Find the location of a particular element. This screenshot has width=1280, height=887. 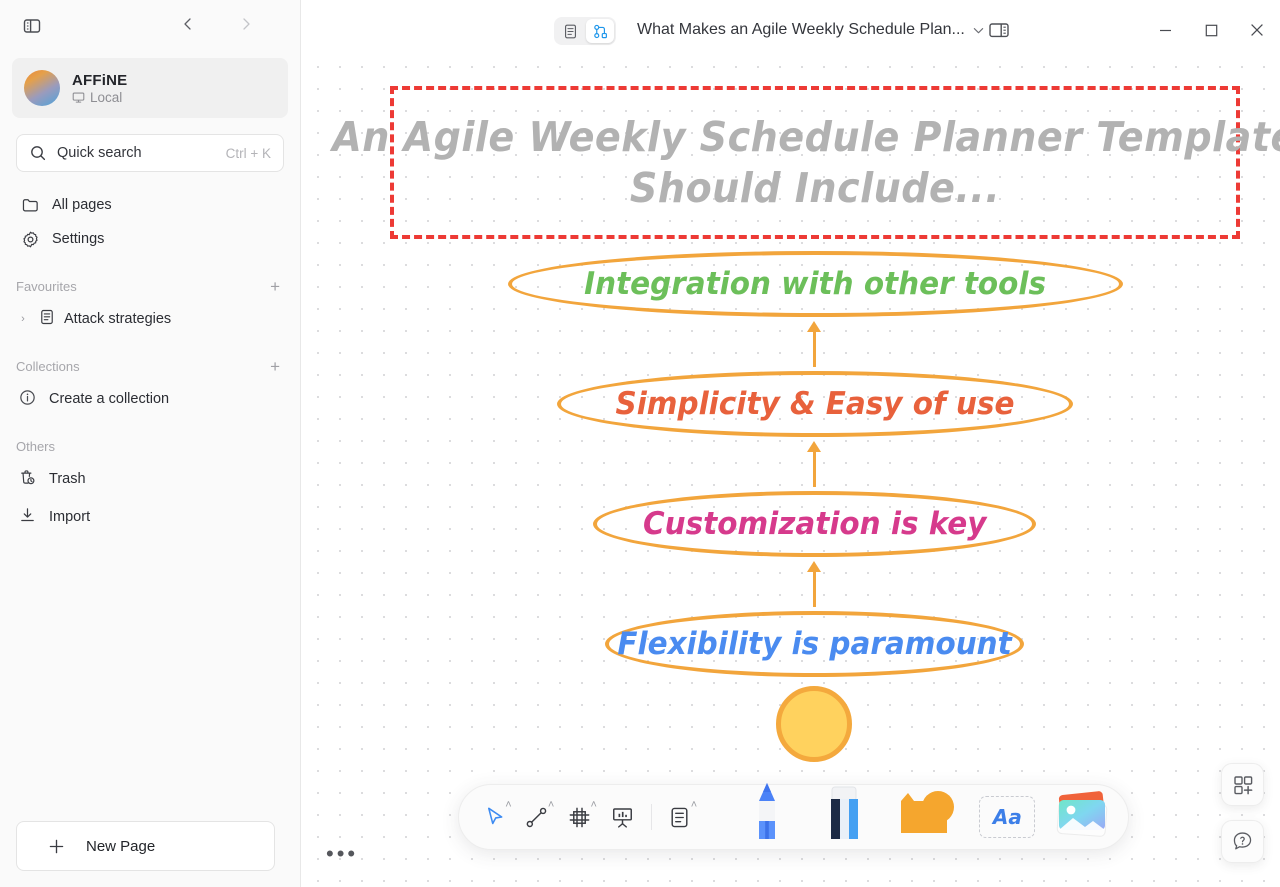

folder-icon is located at coordinates (30, 205).